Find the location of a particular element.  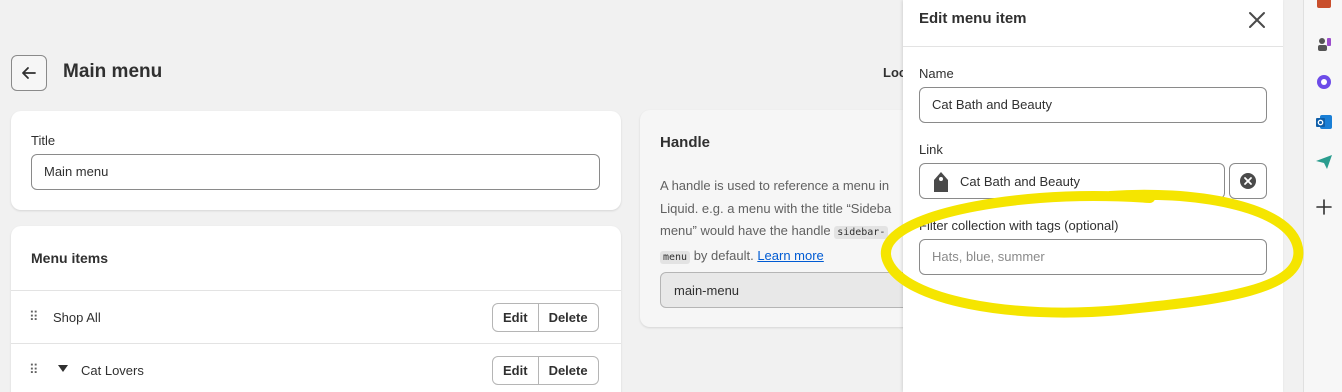

close-icon is located at coordinates (1257, 20).